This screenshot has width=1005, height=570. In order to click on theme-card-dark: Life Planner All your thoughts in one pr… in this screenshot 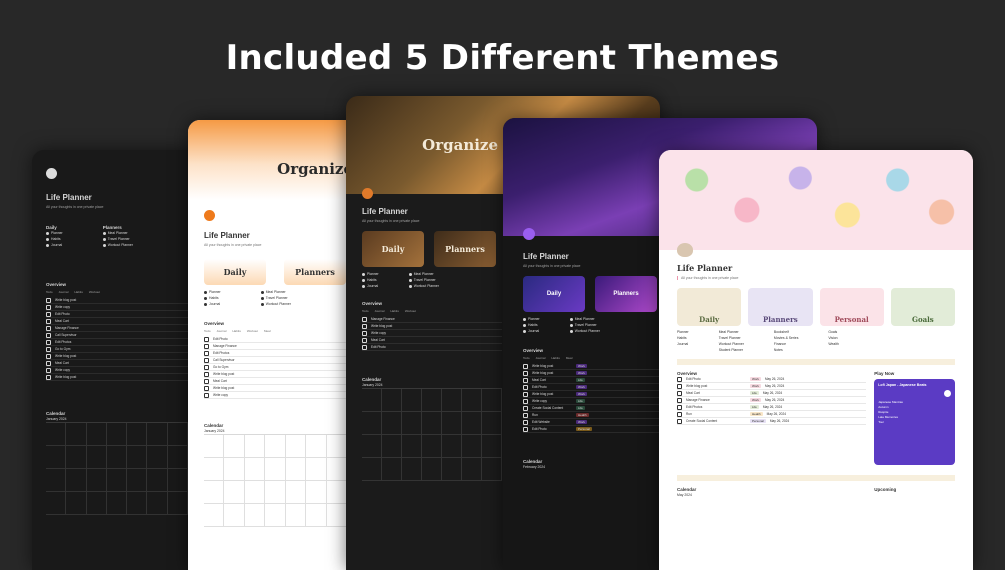, I will do `click(117, 360)`.